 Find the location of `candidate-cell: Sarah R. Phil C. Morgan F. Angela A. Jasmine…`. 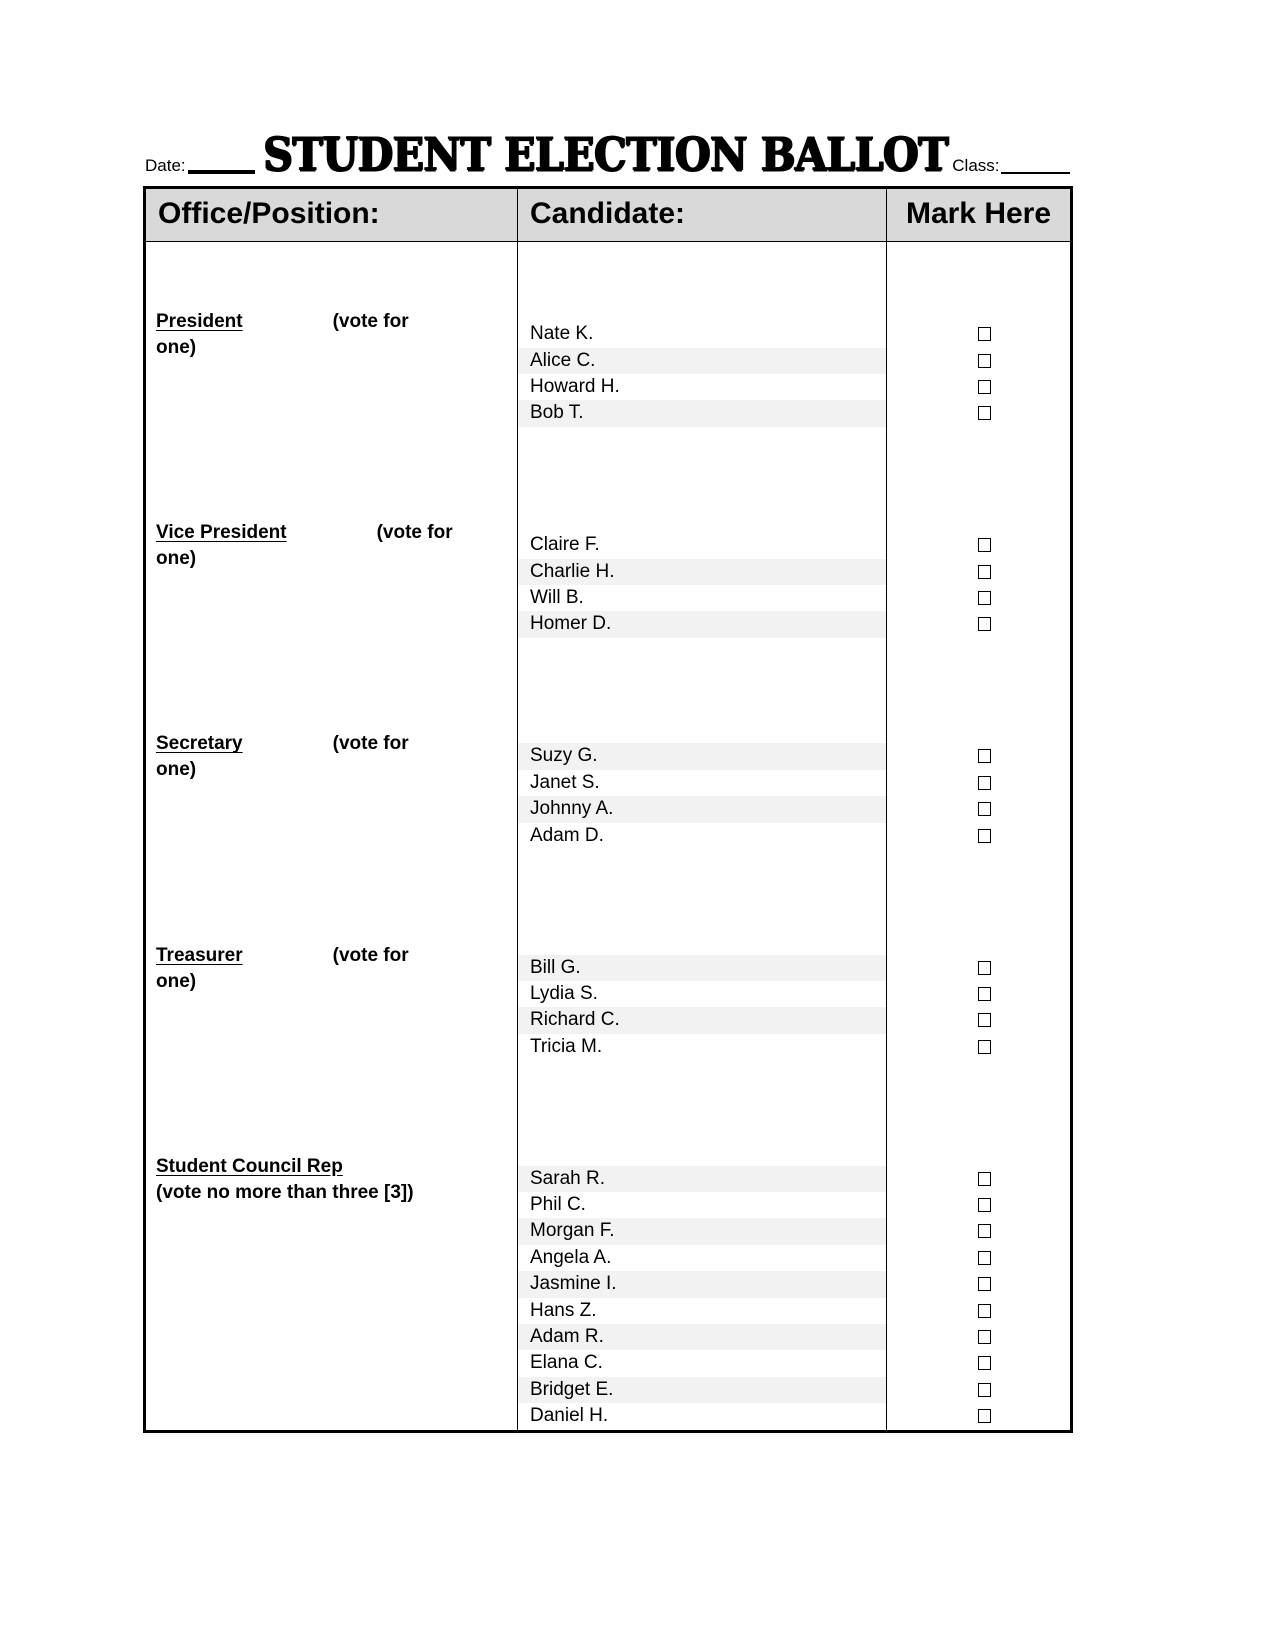

candidate-cell: Sarah R. Phil C. Morgan F. Angela A. Jasmine… is located at coordinates (702, 1246).